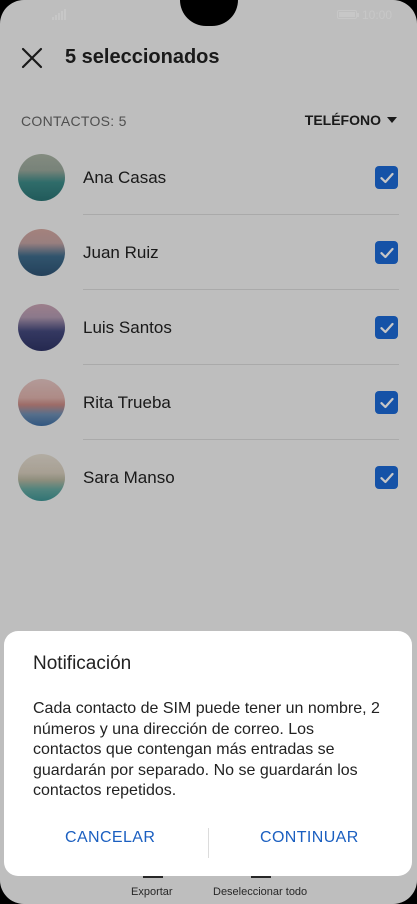 The height and width of the screenshot is (904, 417). I want to click on continue-button: CONTINUAR, so click(309, 838).